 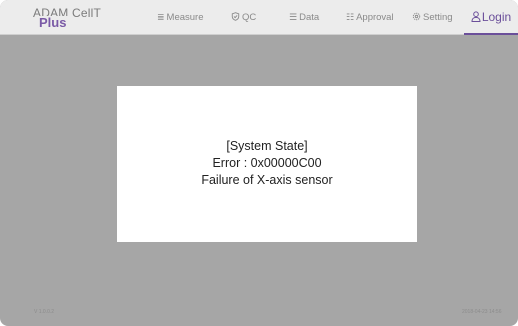 What do you see at coordinates (161, 16) in the screenshot?
I see `list-icon: ≣` at bounding box center [161, 16].